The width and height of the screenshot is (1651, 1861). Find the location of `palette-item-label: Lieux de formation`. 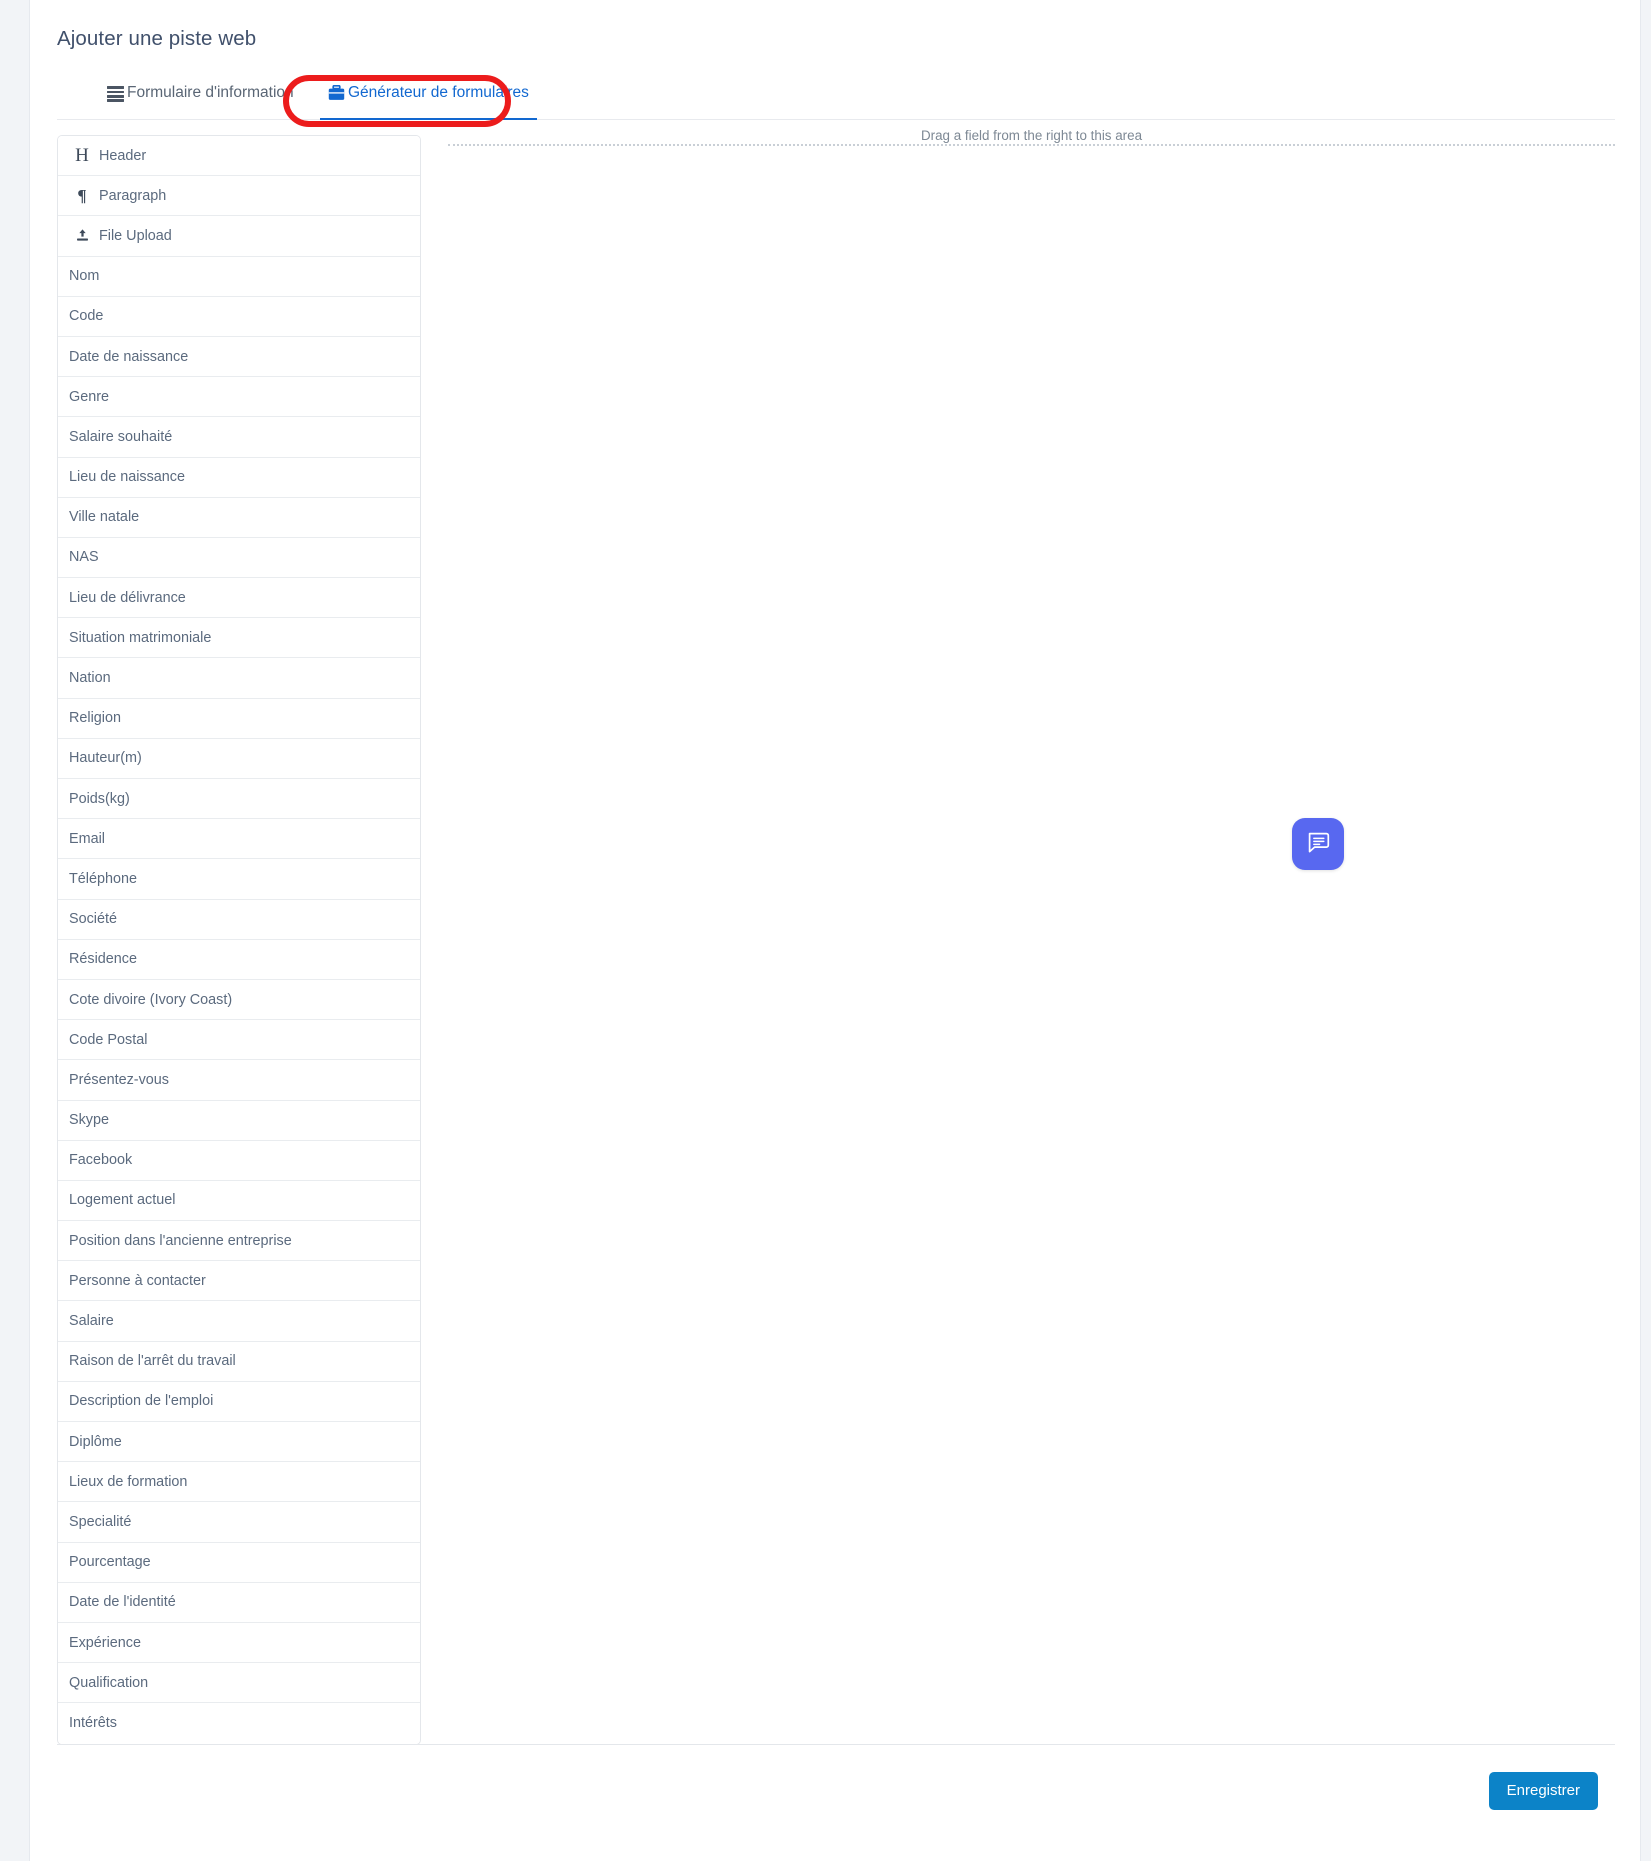

palette-item-label: Lieux de formation is located at coordinates (128, 1481).